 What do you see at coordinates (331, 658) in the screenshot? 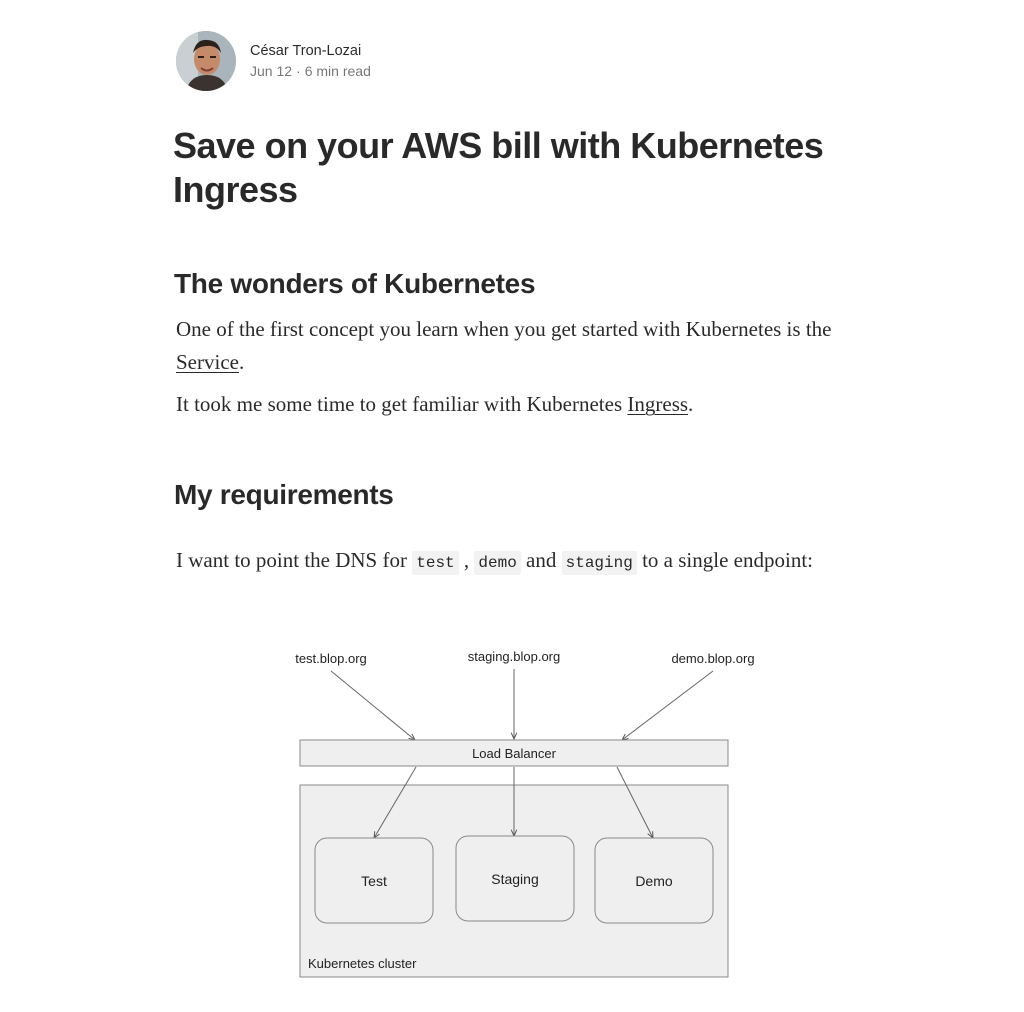
I see `dns-test-label: test.blop.org` at bounding box center [331, 658].